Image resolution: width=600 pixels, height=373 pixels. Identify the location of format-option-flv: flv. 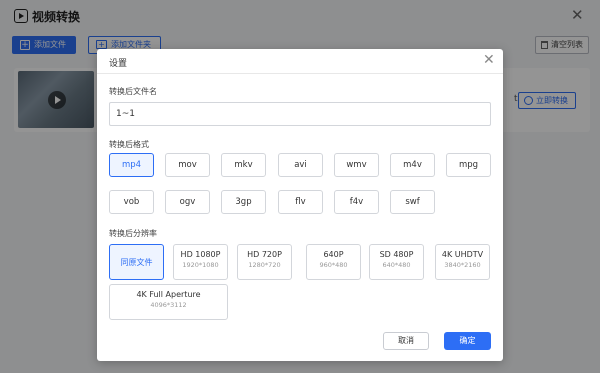
(300, 202).